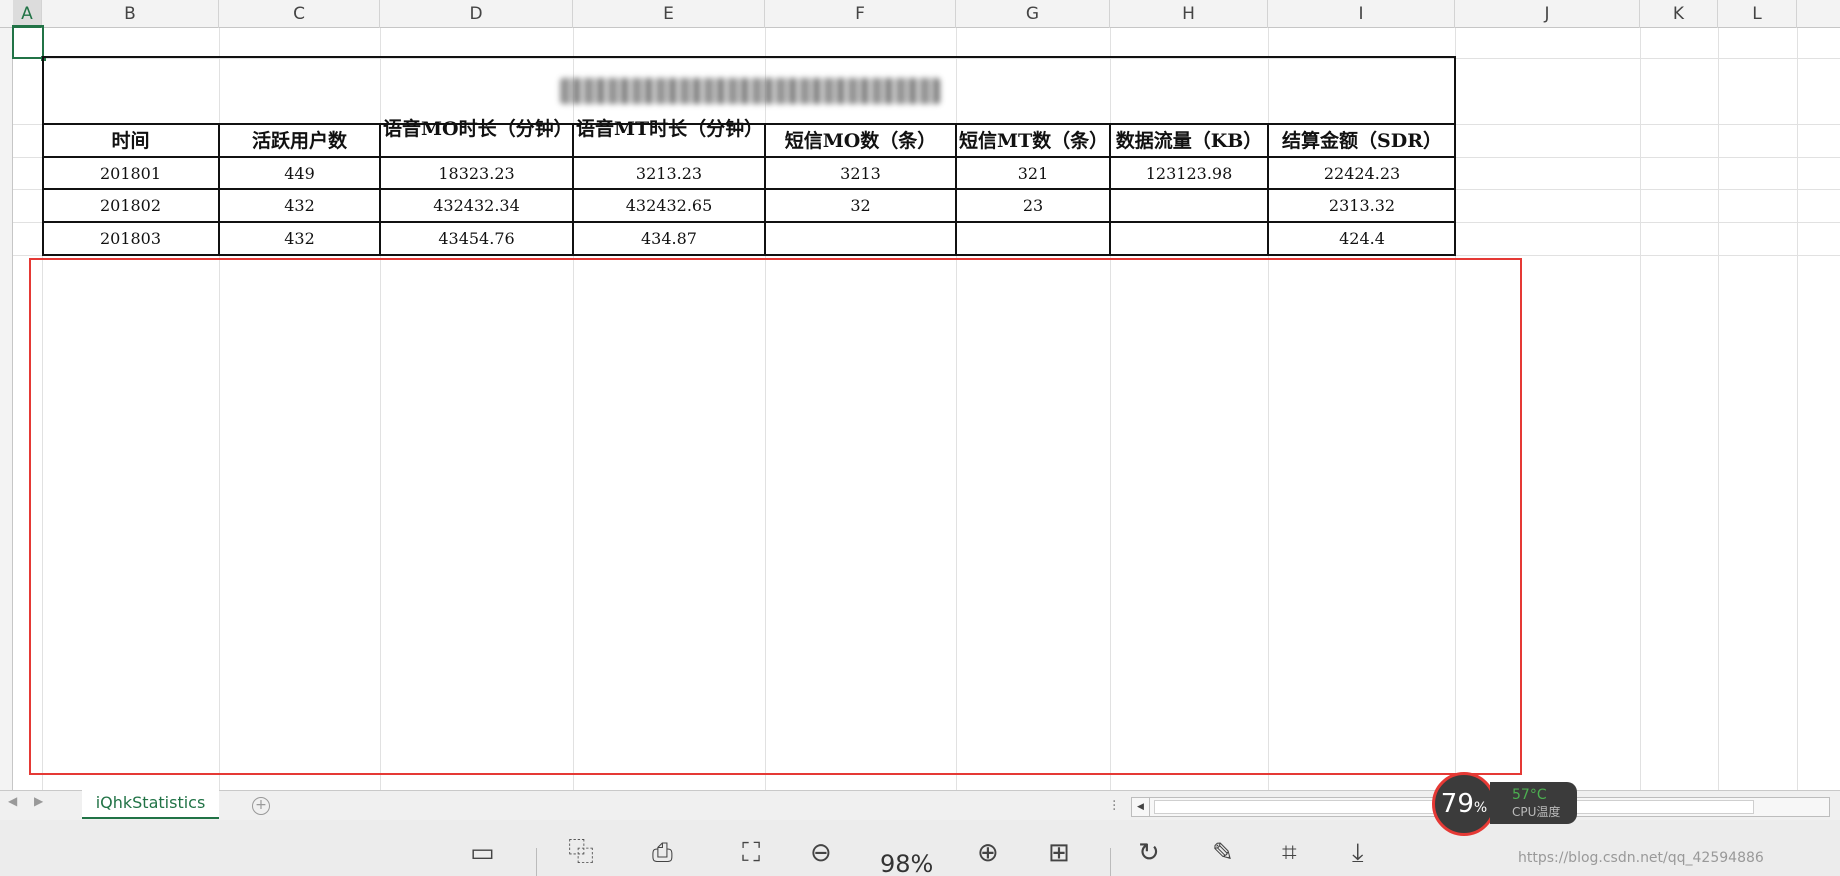 The height and width of the screenshot is (876, 1840). Describe the element at coordinates (1361, 14) in the screenshot. I see `column-header-i: I` at that location.